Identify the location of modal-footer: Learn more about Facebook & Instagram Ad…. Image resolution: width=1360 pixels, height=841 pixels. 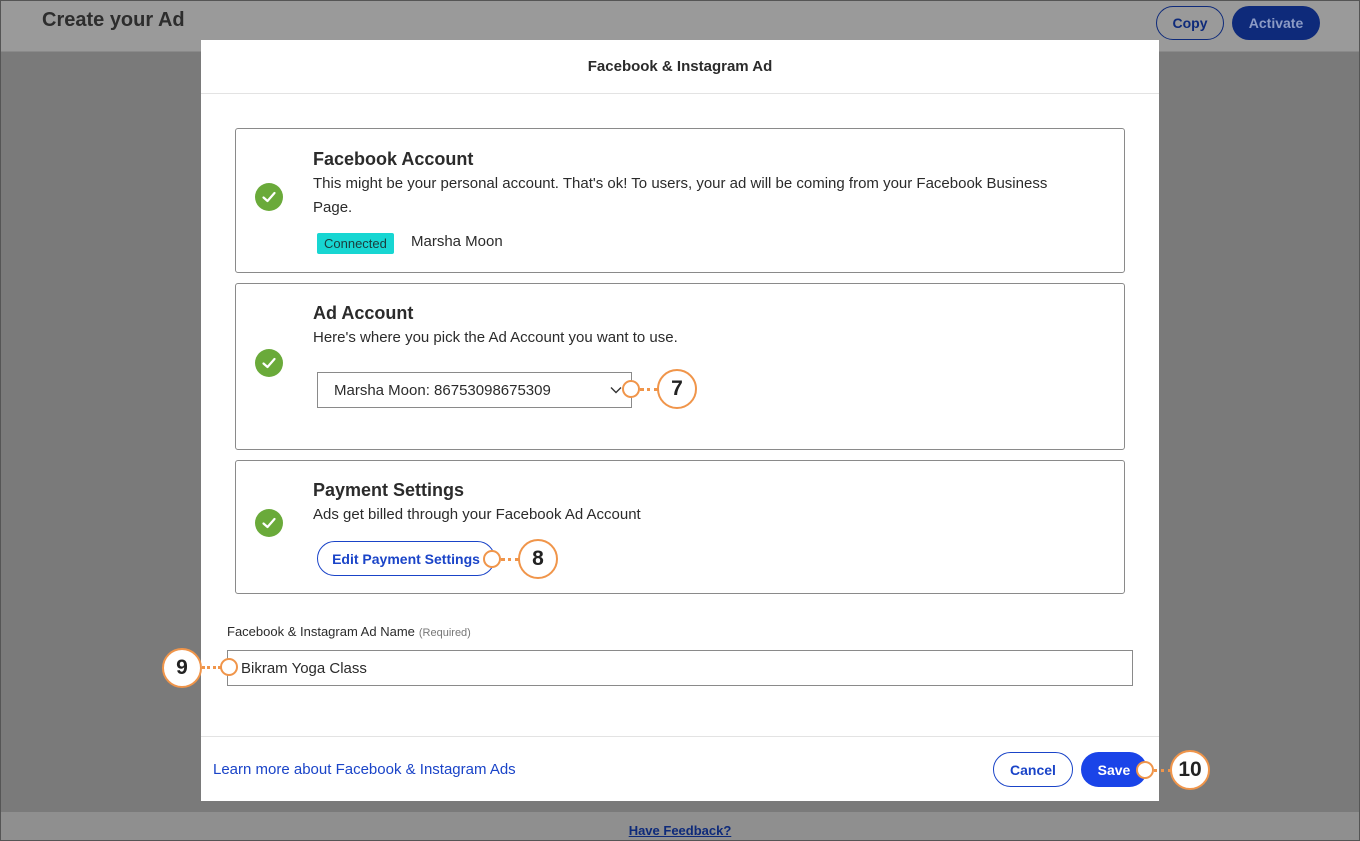
(680, 768).